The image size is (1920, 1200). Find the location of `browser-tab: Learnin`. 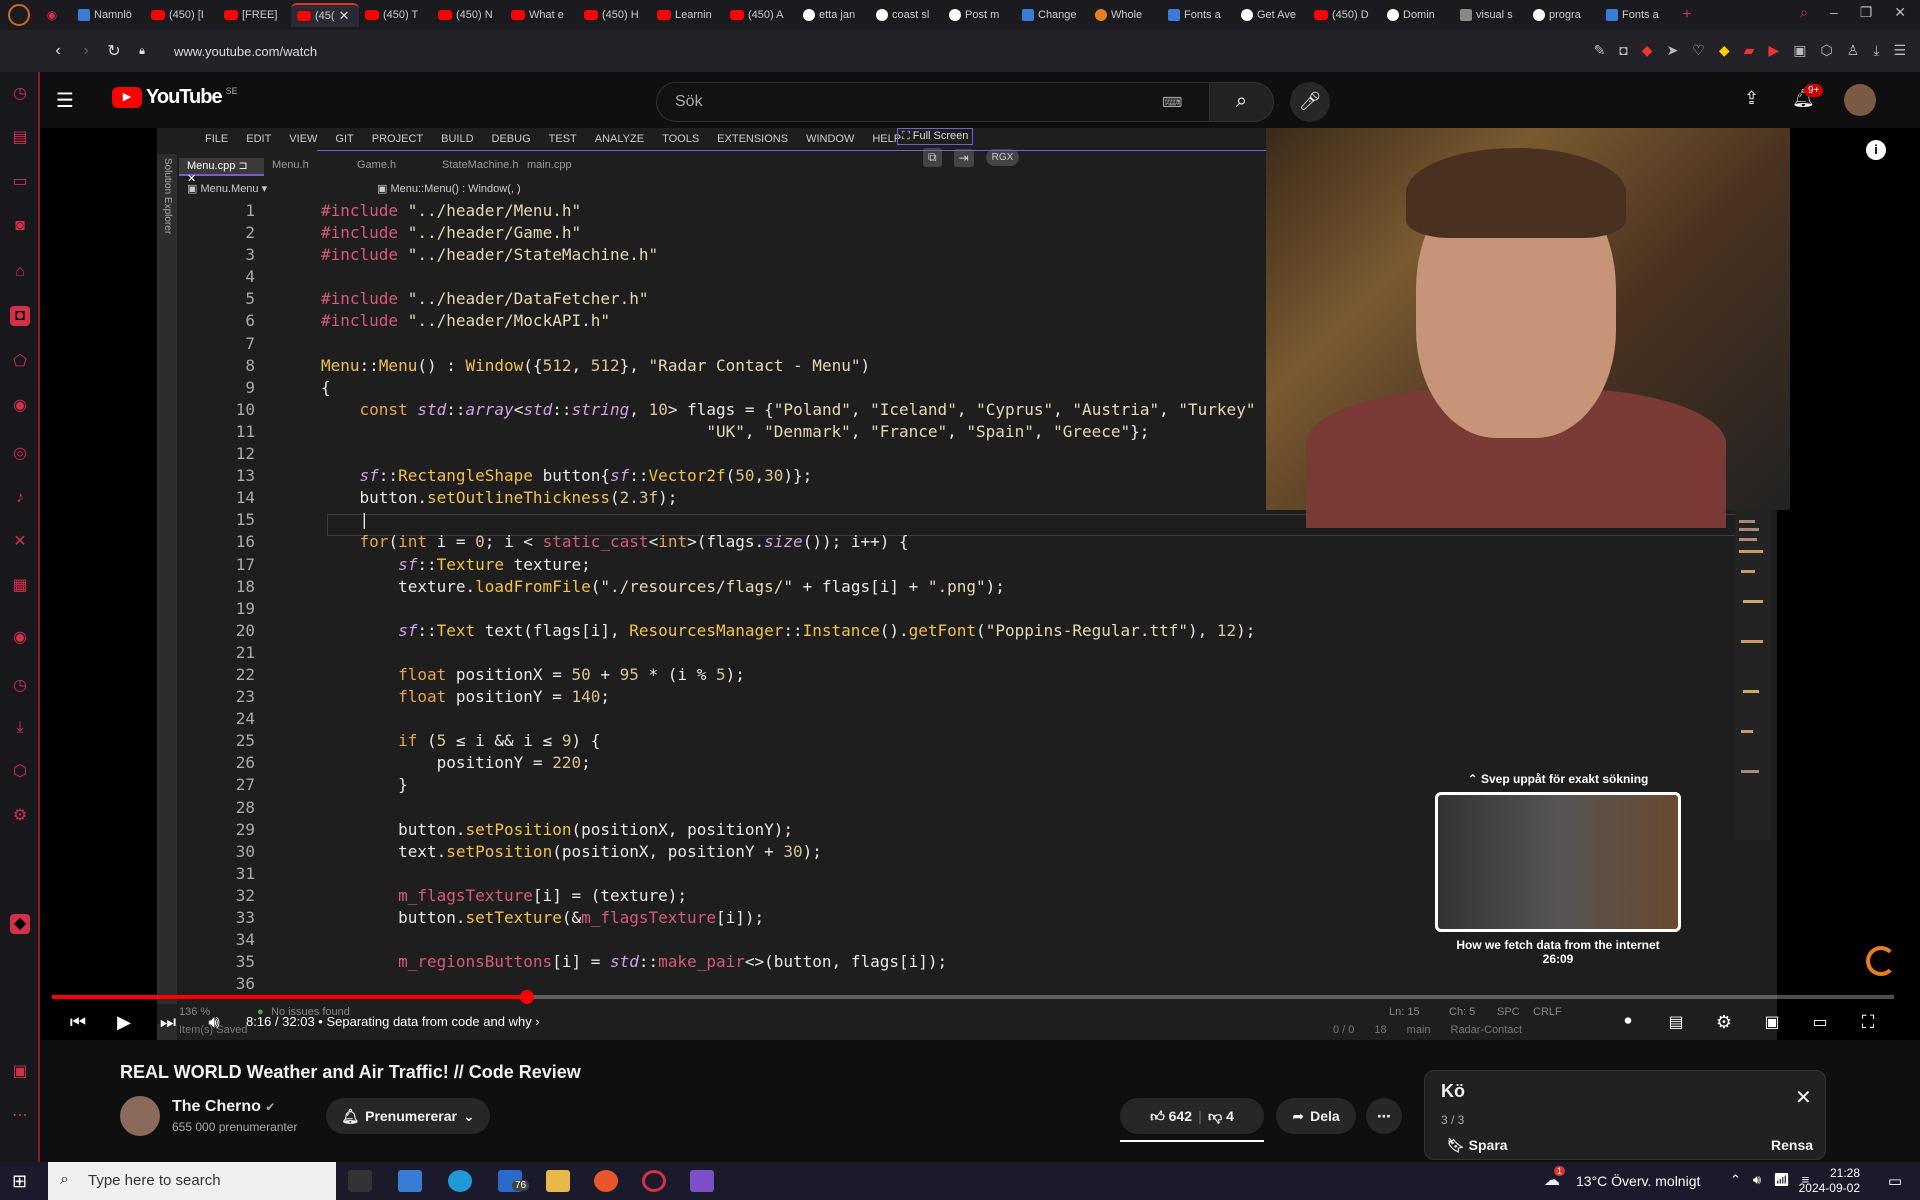

browser-tab: Learnin is located at coordinates (687, 15).